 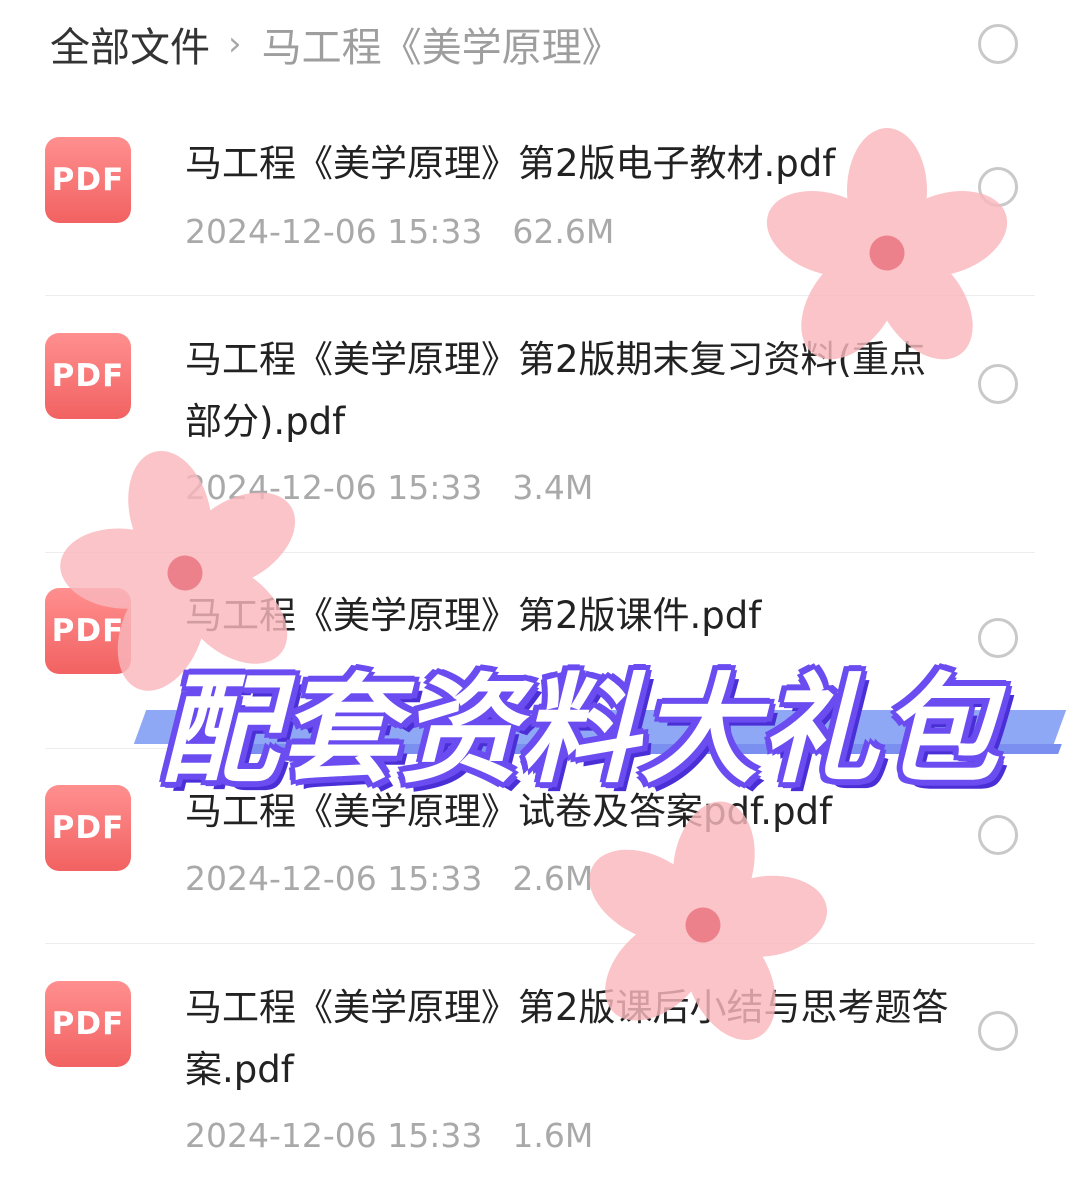 What do you see at coordinates (235, 44) in the screenshot?
I see `chevron-right-icon: ›` at bounding box center [235, 44].